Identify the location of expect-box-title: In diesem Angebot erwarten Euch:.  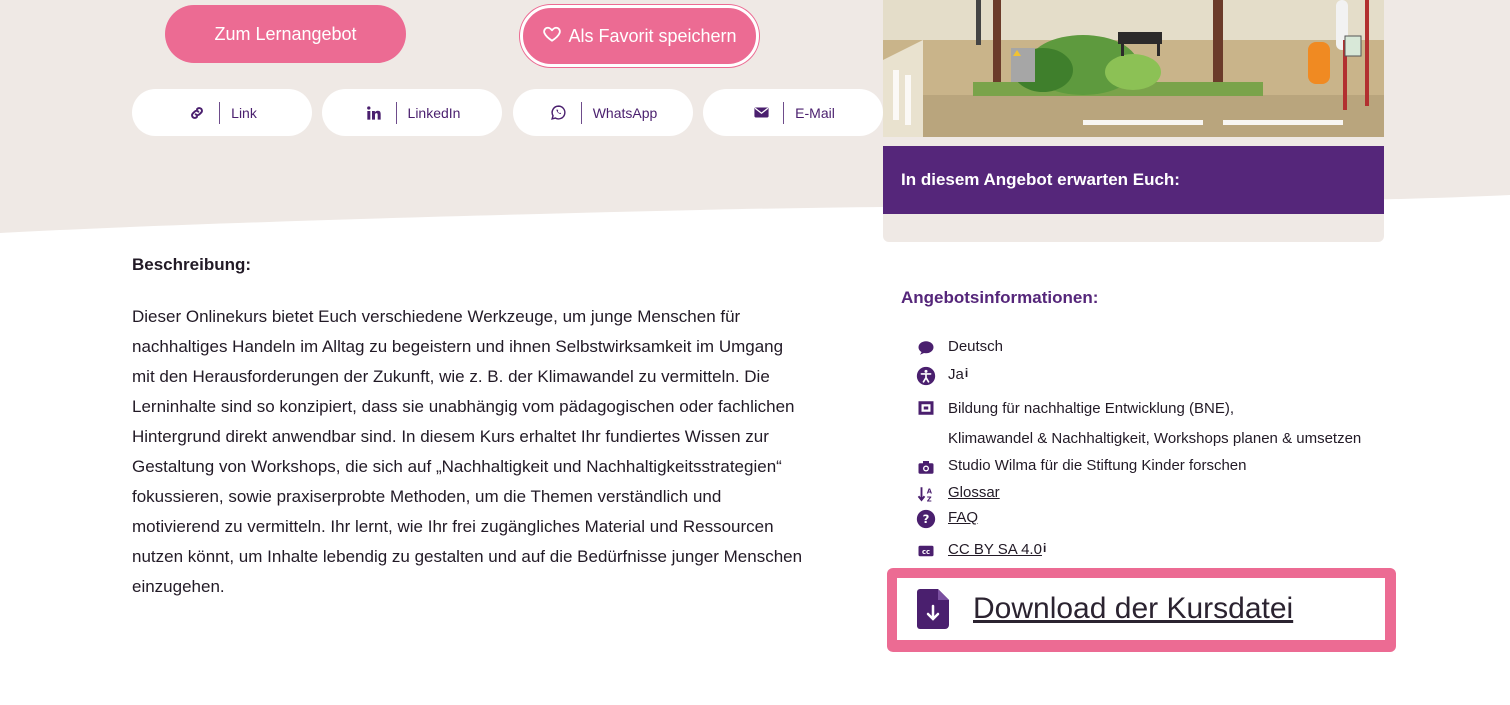
(1133, 180).